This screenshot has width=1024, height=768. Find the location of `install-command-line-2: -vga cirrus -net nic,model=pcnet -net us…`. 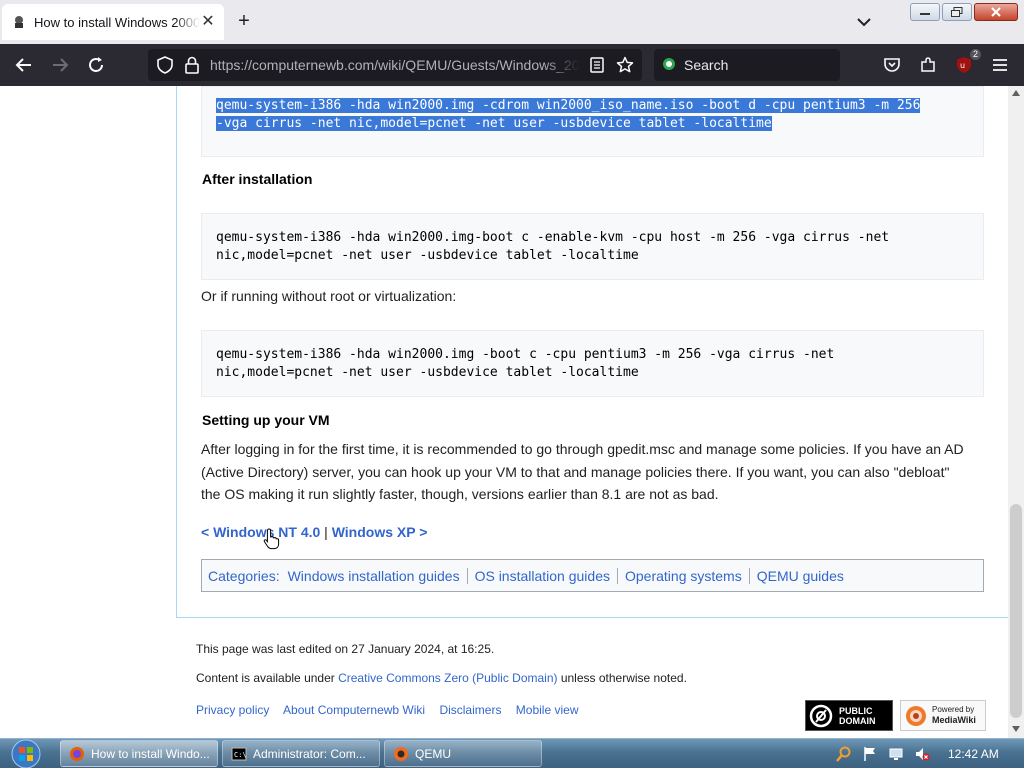

install-command-line-2: -vga cirrus -net nic,model=pcnet -net us… is located at coordinates (494, 123).